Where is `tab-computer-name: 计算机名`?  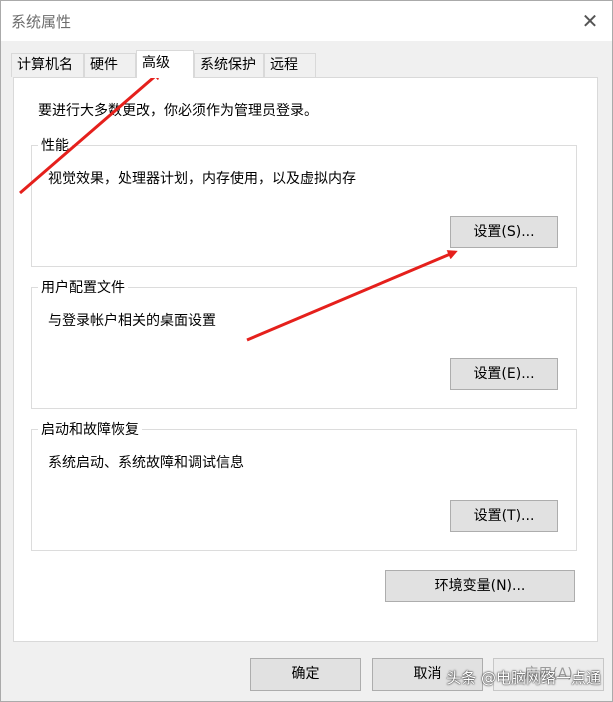
tab-computer-name: 计算机名 is located at coordinates (47, 65).